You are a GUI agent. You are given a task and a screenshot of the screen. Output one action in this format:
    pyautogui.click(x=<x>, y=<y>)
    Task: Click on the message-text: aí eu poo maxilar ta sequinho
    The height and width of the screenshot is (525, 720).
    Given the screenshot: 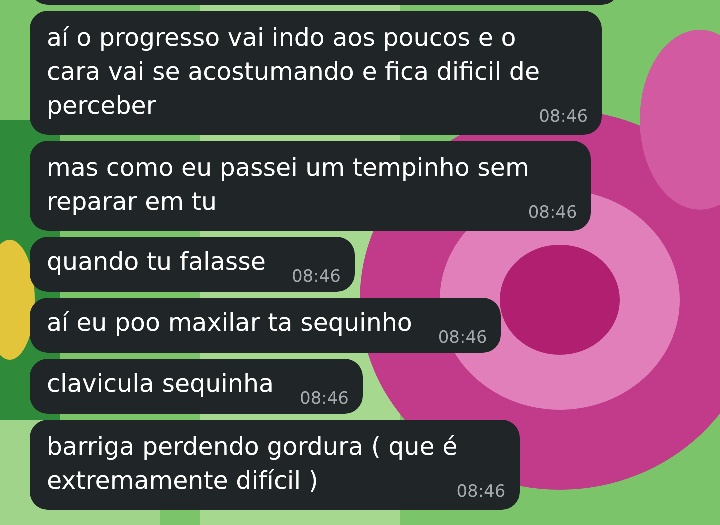 What is the action you would take?
    pyautogui.click(x=229, y=323)
    